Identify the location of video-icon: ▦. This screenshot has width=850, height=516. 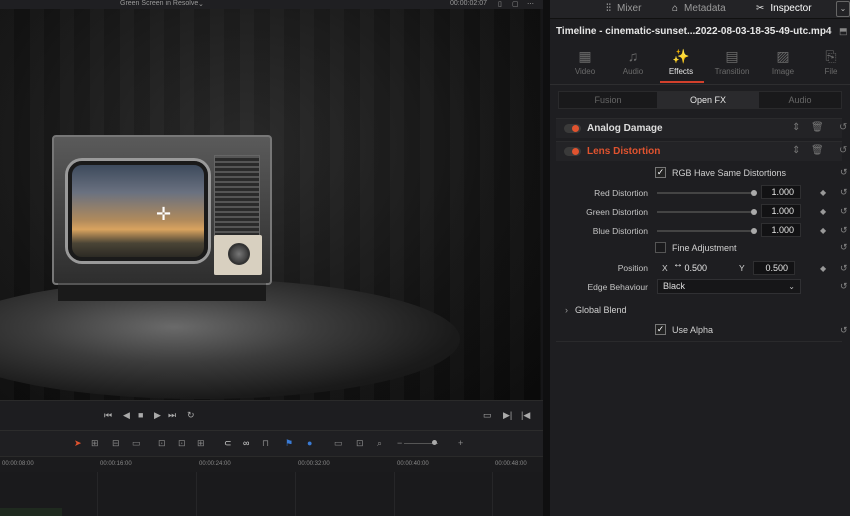
(585, 56).